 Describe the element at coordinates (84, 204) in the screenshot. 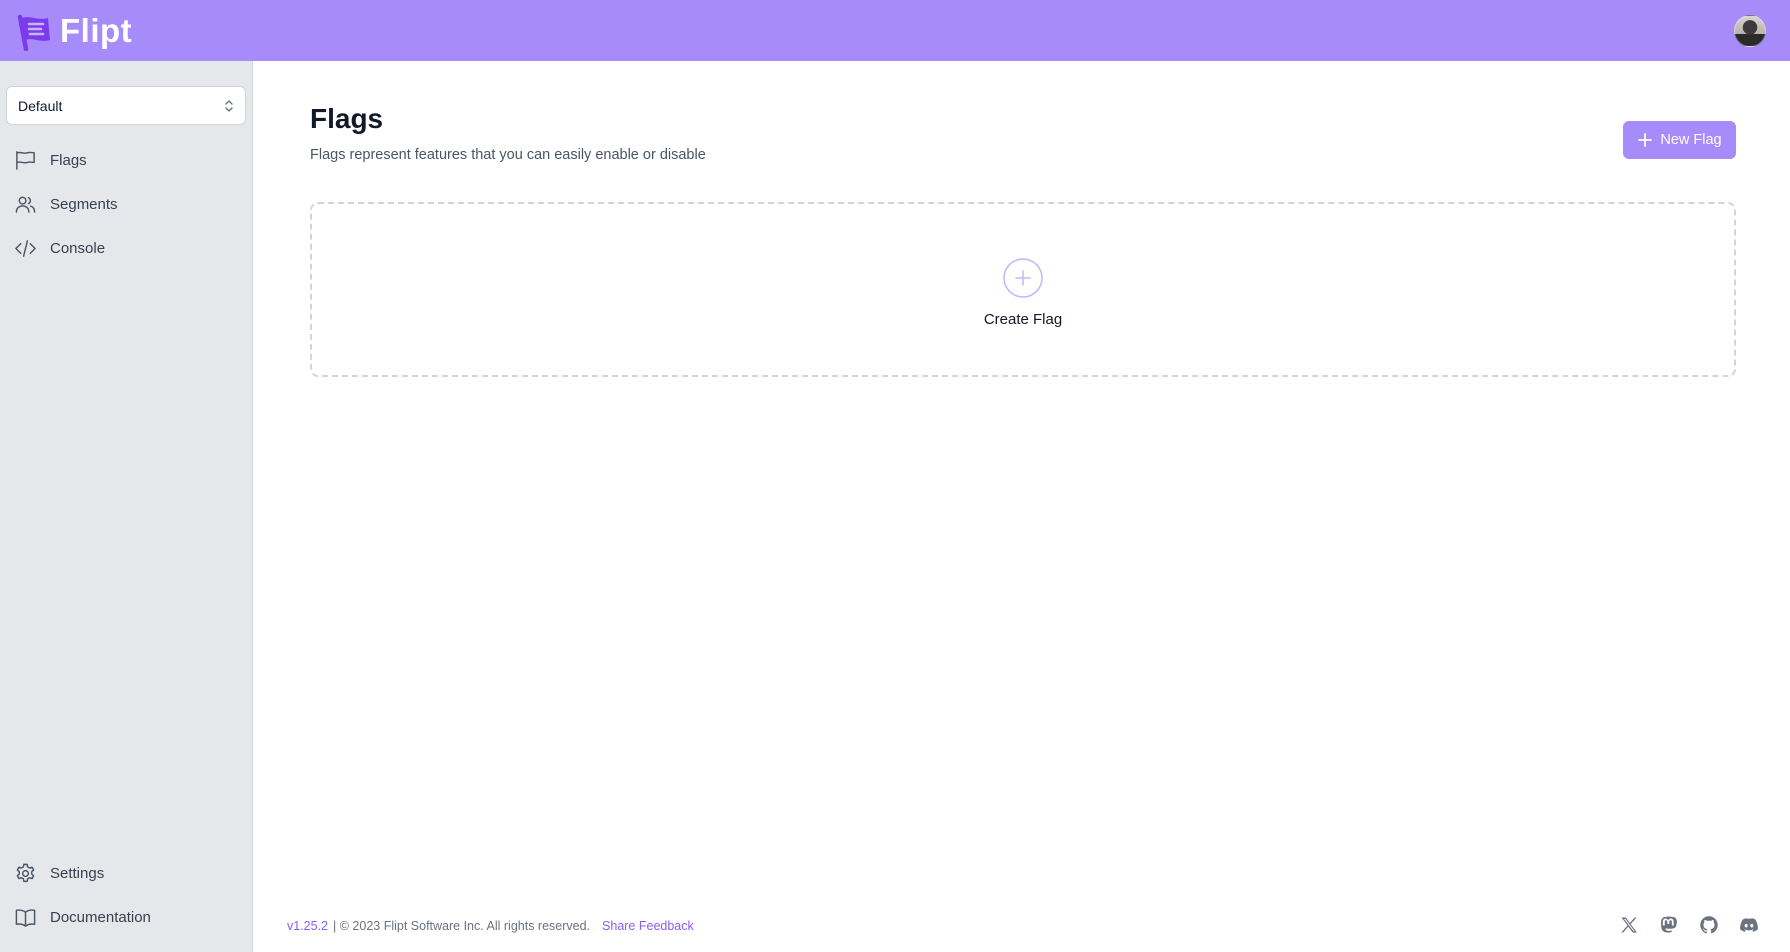

I see `sidebar-item-label: Segments` at that location.